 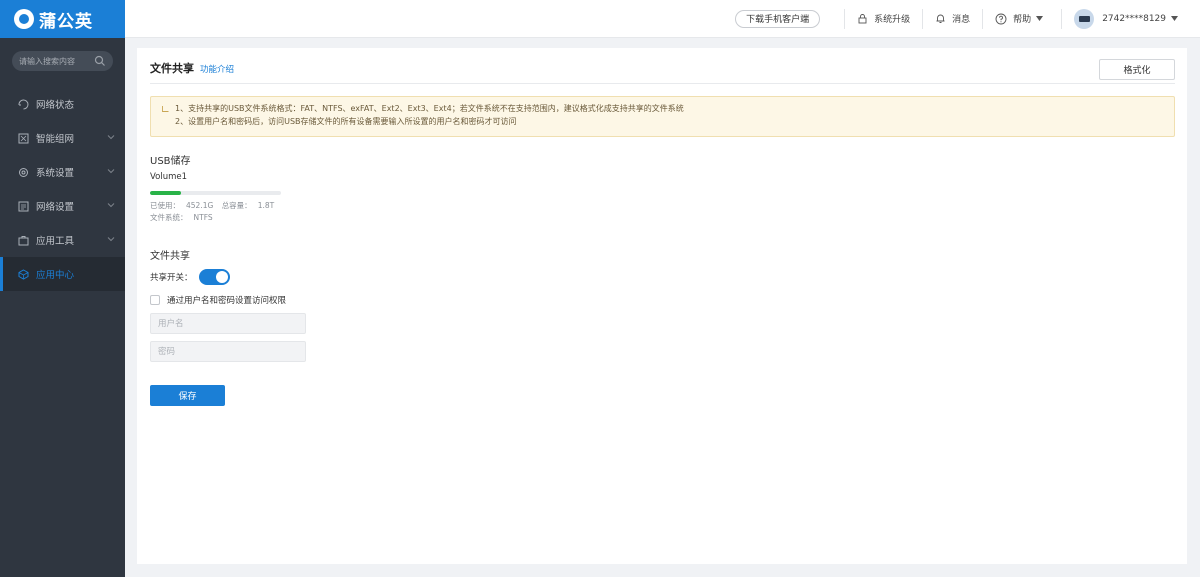 What do you see at coordinates (217, 69) in the screenshot?
I see `feature-intro-link: 功能介绍` at bounding box center [217, 69].